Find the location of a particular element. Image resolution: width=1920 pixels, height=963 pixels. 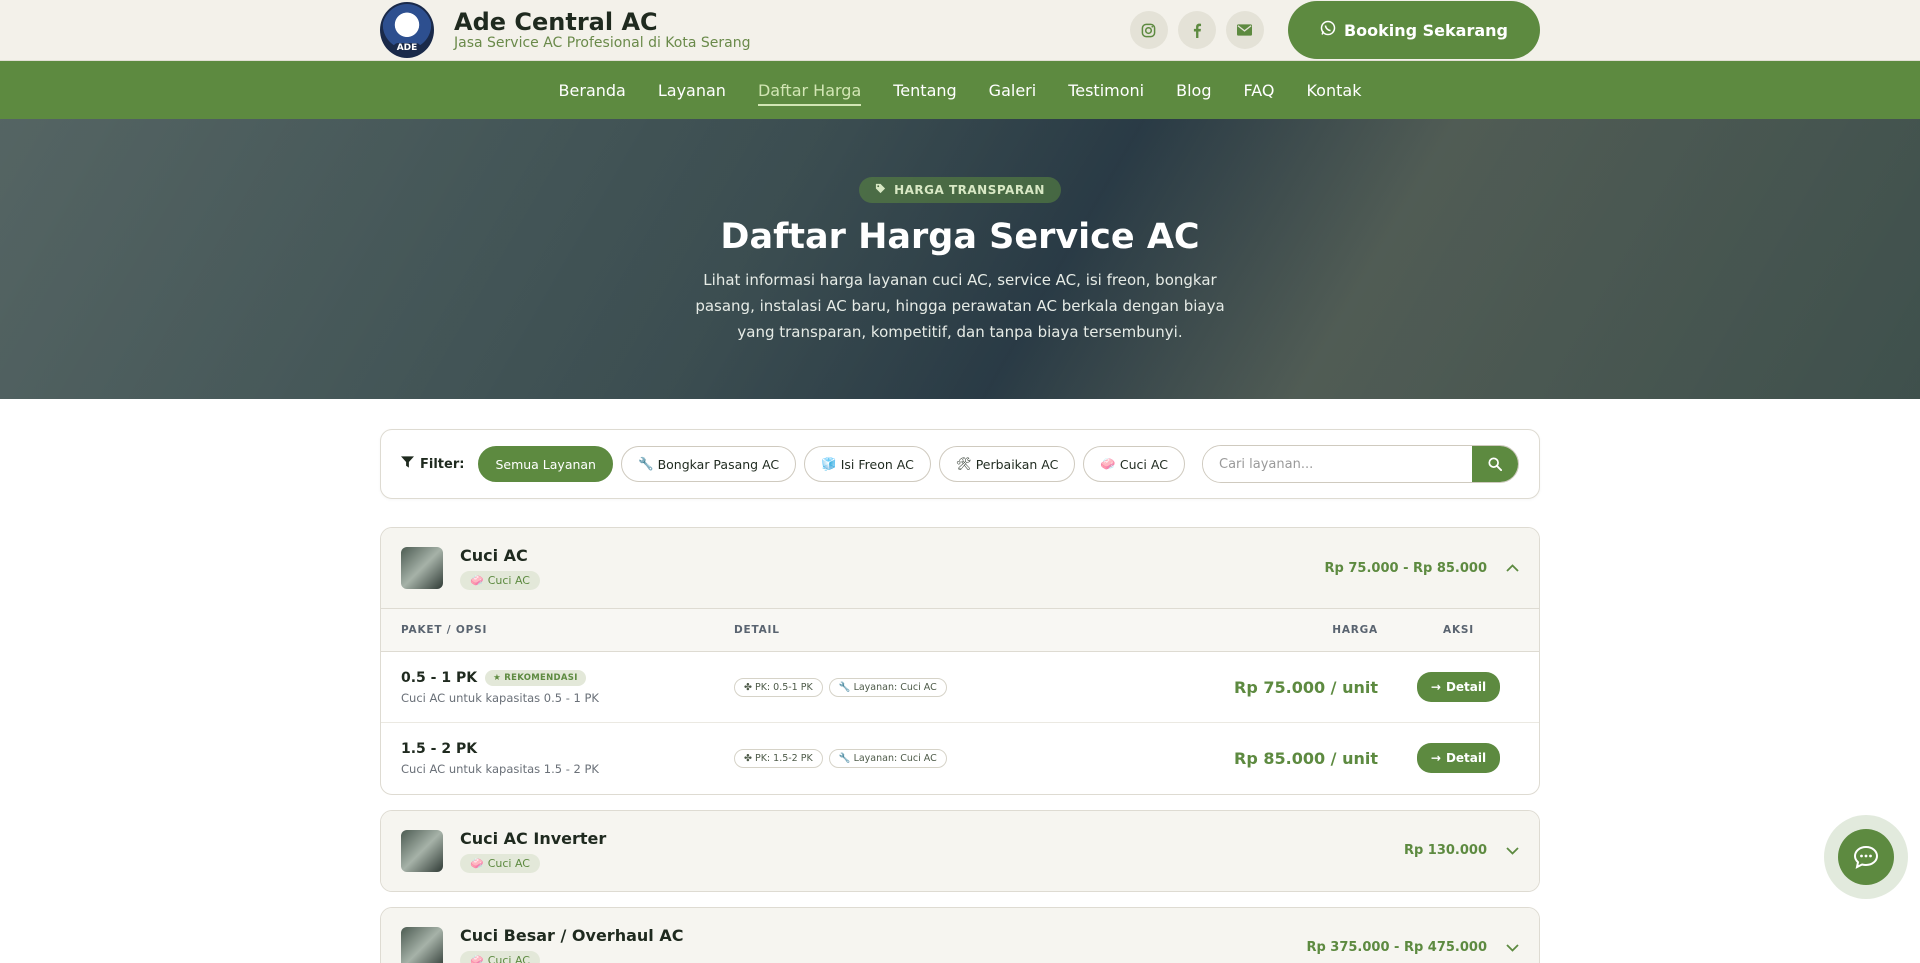

filter-chip-bongkar-pasang: 🔧 Bongkar Pasang AC is located at coordinates (708, 464).